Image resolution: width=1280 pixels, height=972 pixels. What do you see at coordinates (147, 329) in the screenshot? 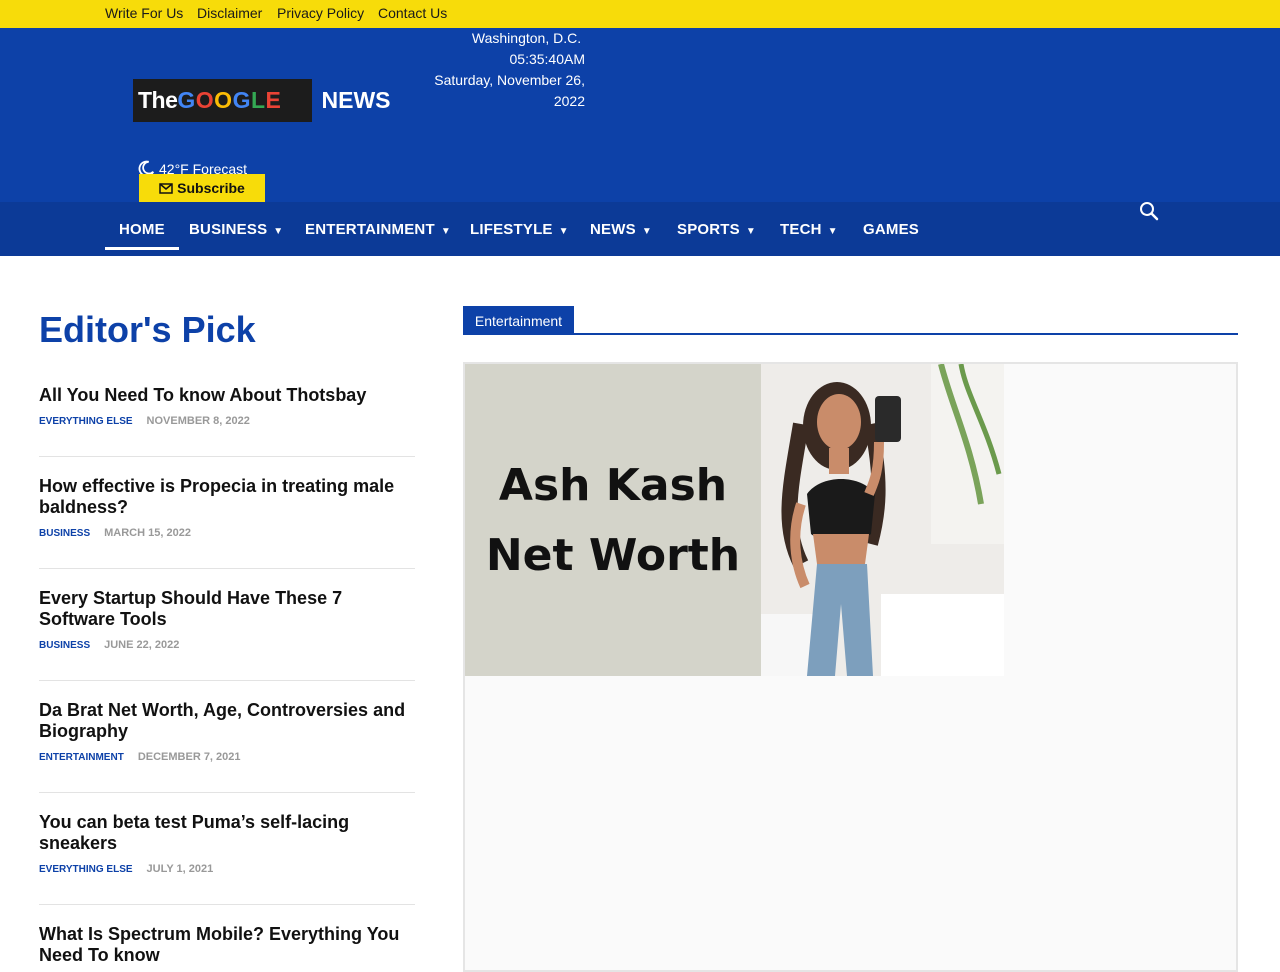
I see `editors-pick-heading: Editor's Pick` at bounding box center [147, 329].